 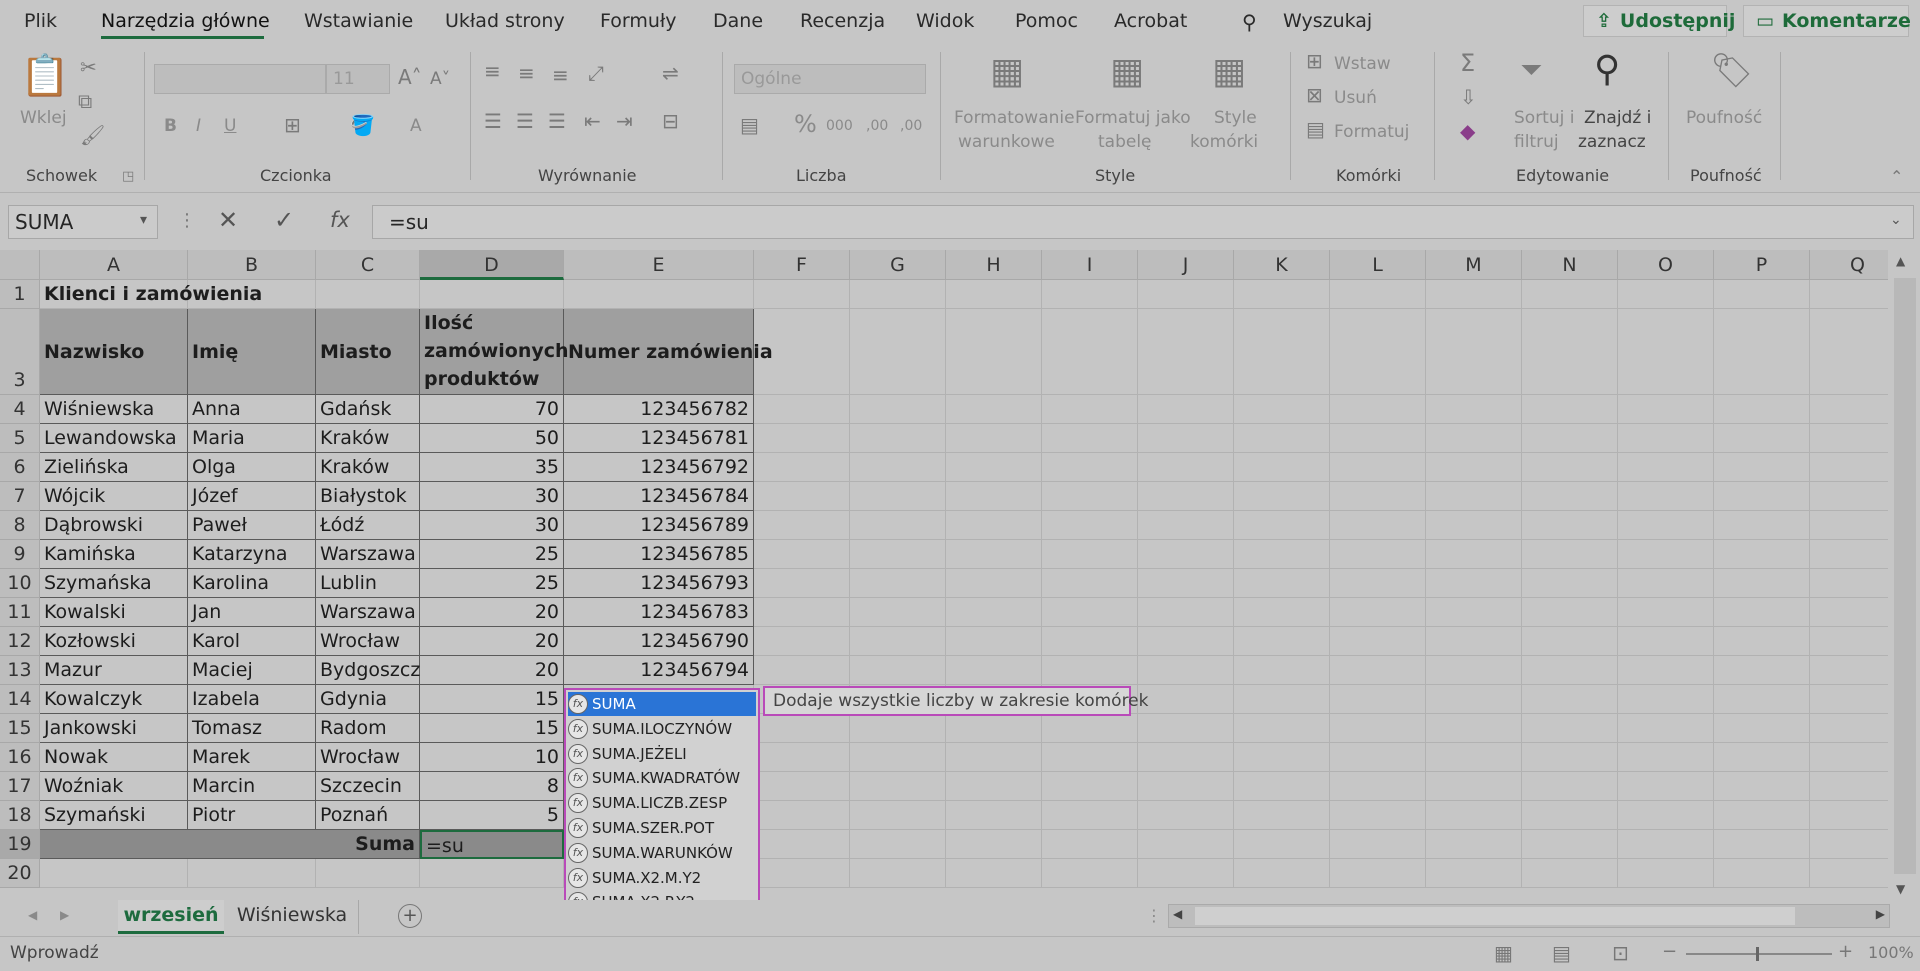 I want to click on h-scroll-thumb, so click(x=1495, y=916).